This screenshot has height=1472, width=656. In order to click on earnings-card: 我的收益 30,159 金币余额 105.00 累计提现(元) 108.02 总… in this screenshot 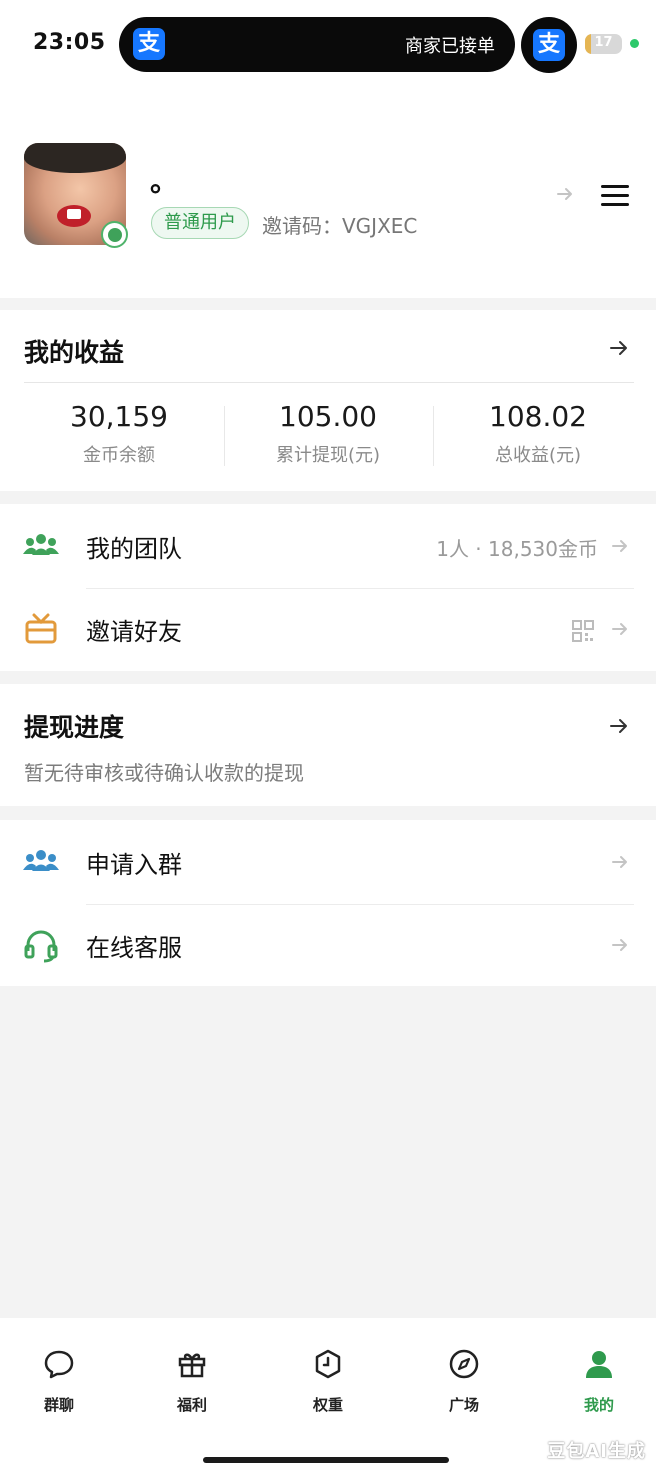, I will do `click(328, 400)`.